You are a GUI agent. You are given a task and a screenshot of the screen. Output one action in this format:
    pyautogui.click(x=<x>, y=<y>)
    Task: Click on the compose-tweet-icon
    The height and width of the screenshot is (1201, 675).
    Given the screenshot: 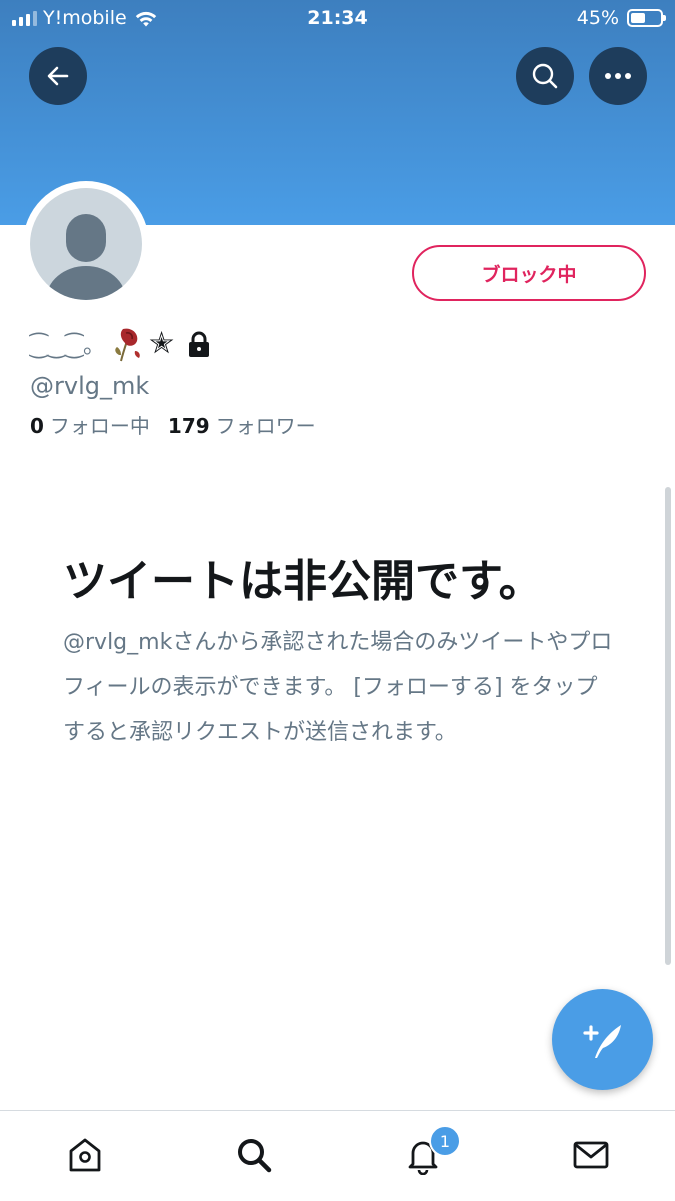 What is the action you would take?
    pyautogui.click(x=601, y=1041)
    